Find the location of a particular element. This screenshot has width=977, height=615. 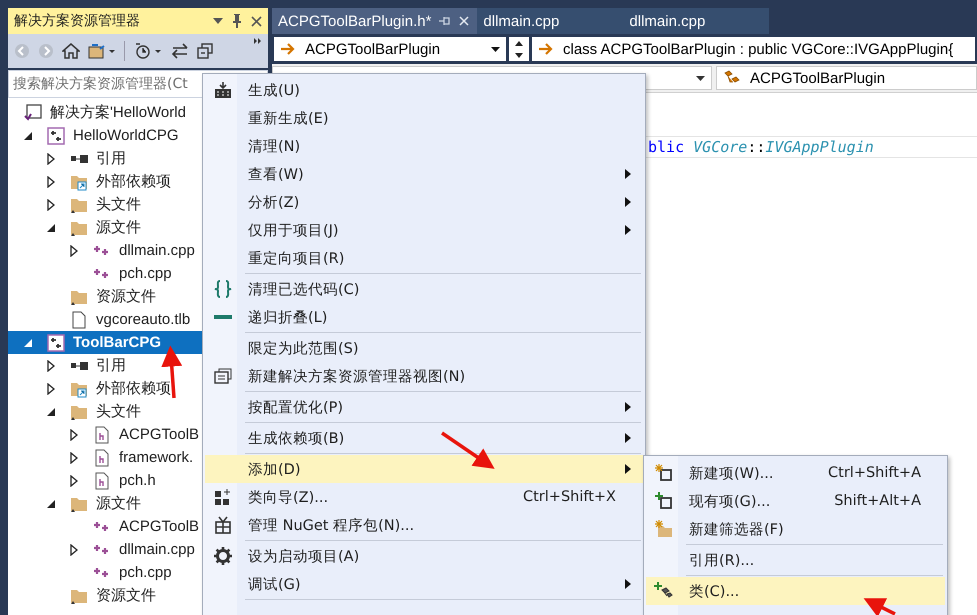

member-dropdown: class ACPGToolBarPlugin : public VGCore::IVGAppPlugin{ is located at coordinates (753, 49).